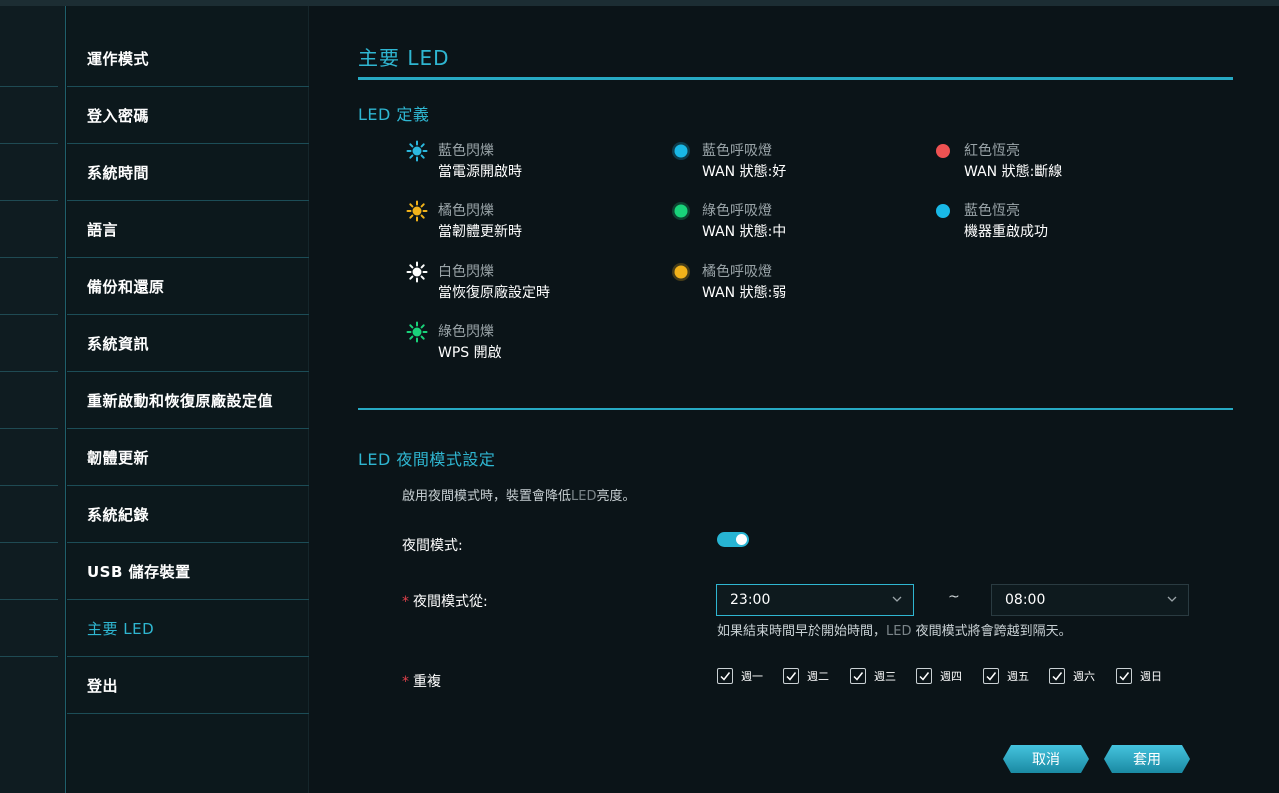  What do you see at coordinates (992, 211) in the screenshot?
I see `led-name: 藍色恆亮` at bounding box center [992, 211].